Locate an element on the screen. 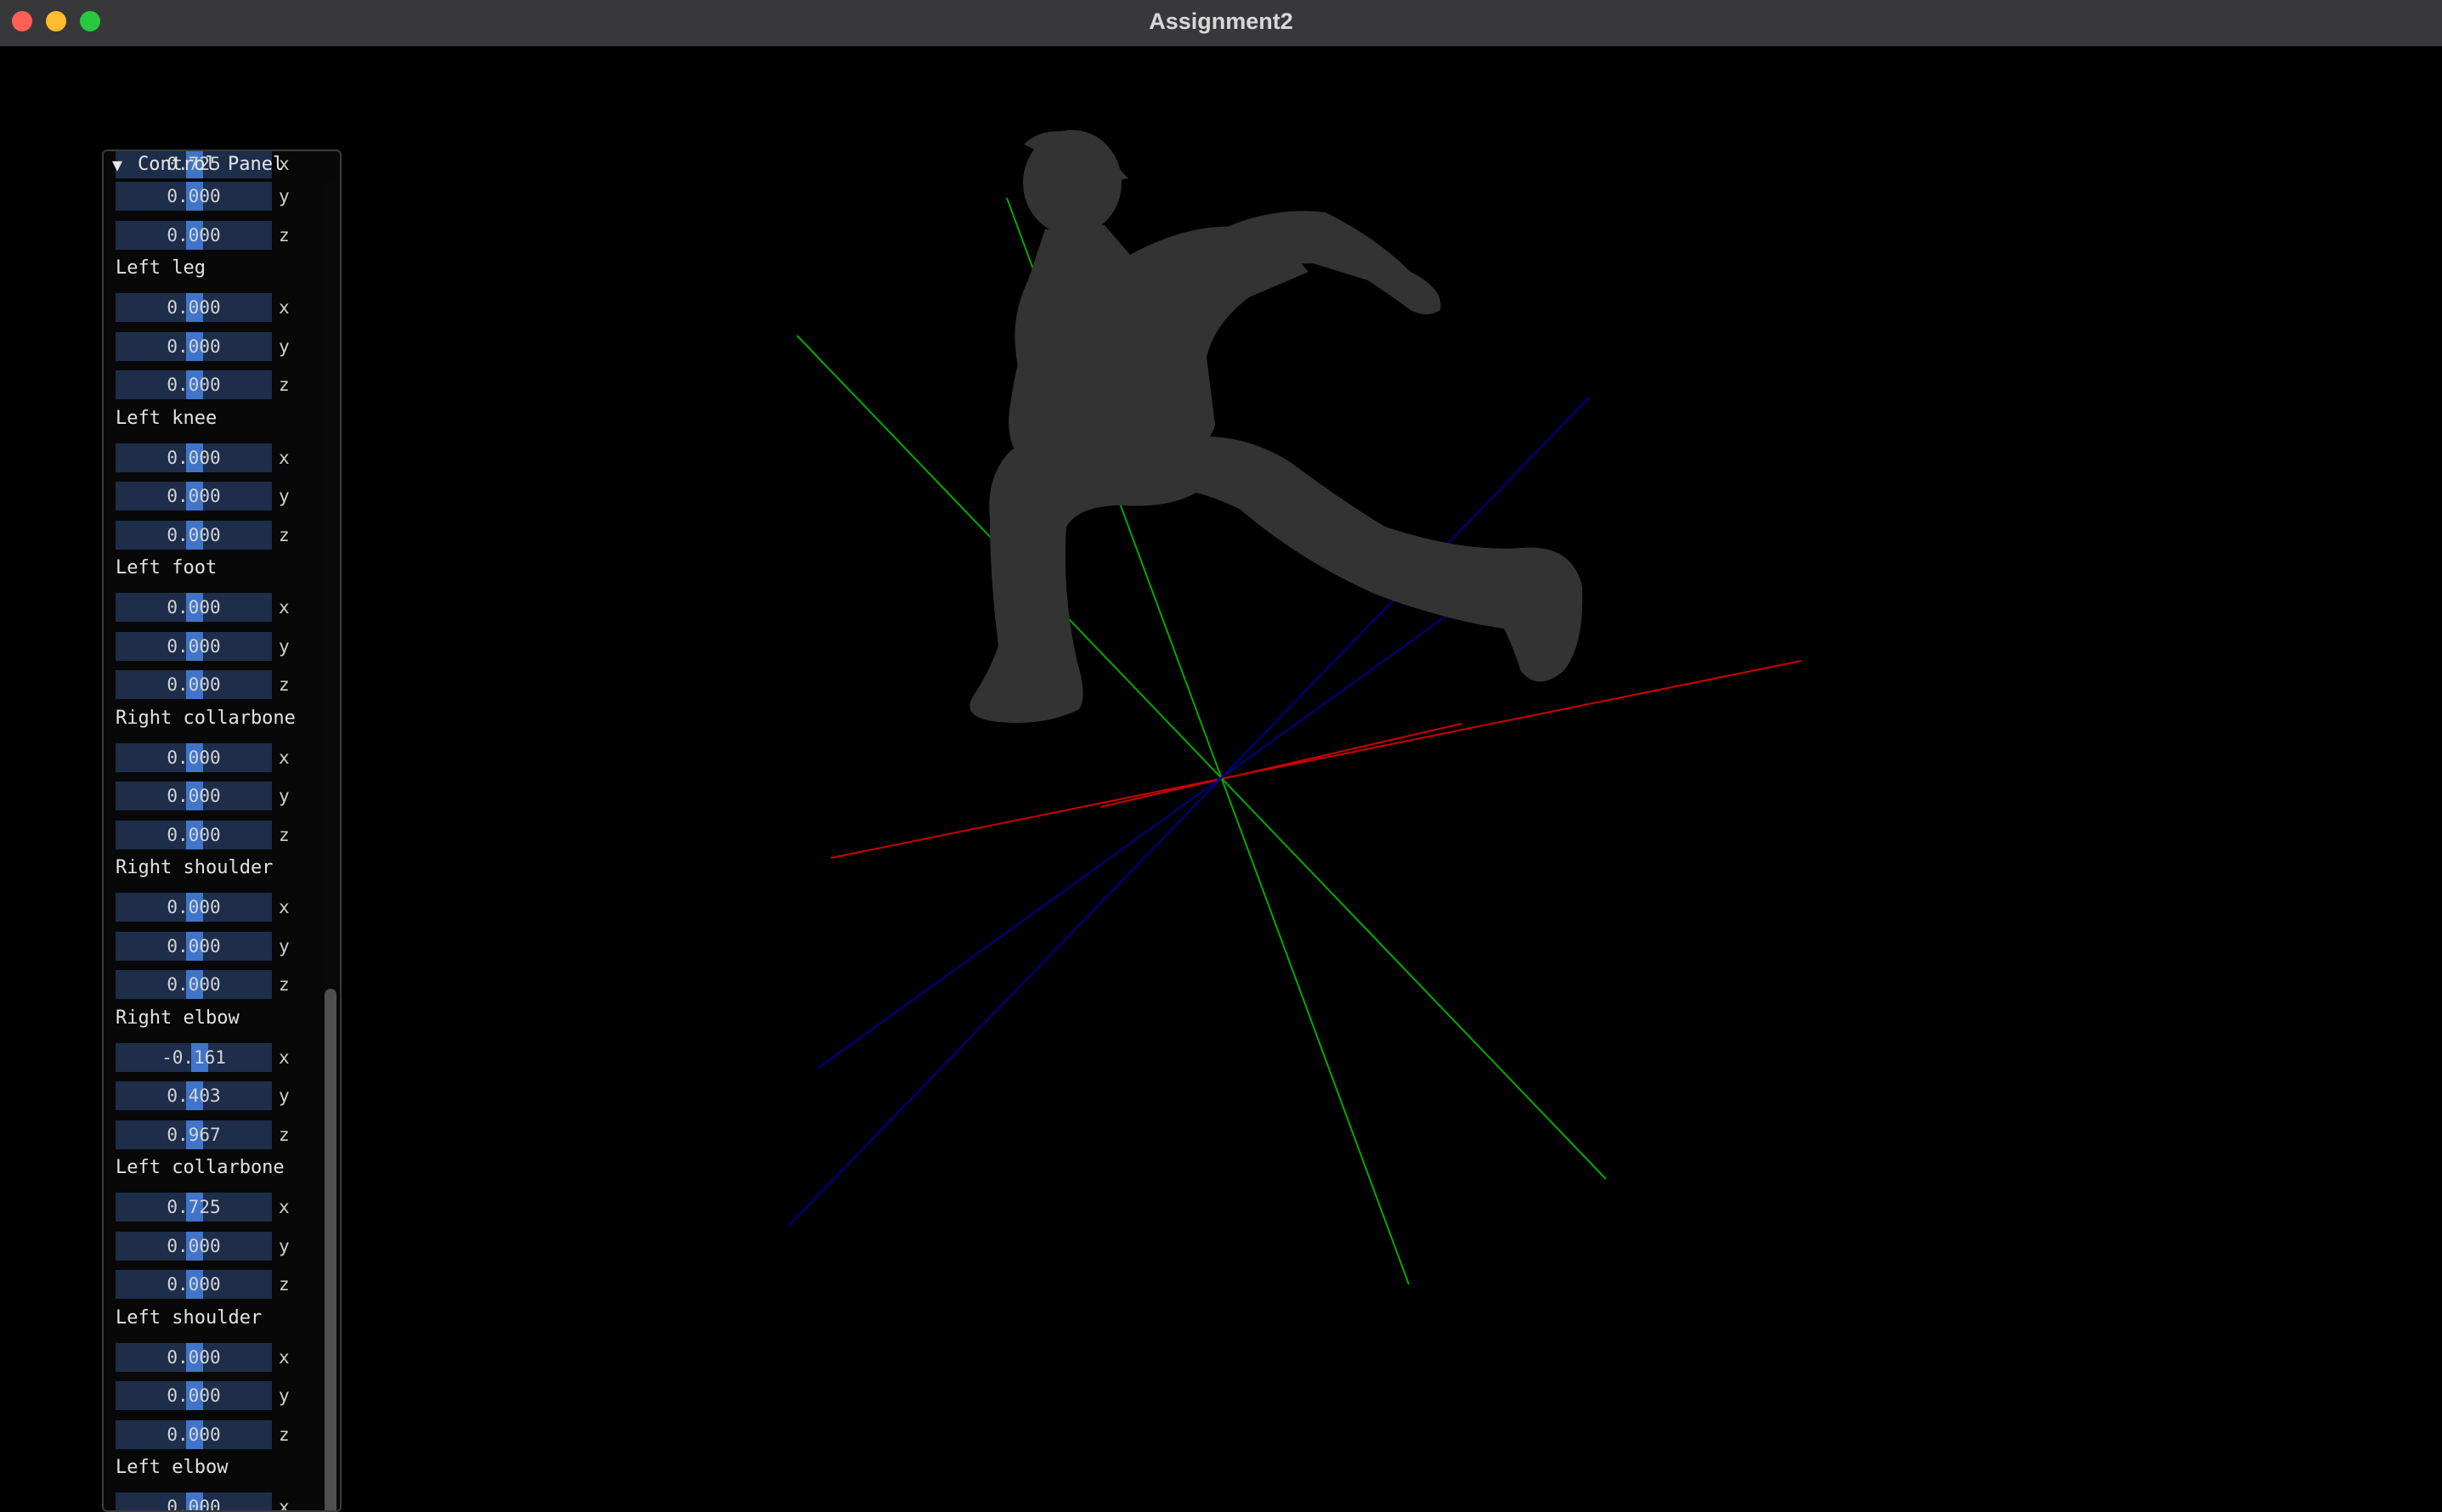 The height and width of the screenshot is (1512, 2442). character-model is located at coordinates (1276, 426).